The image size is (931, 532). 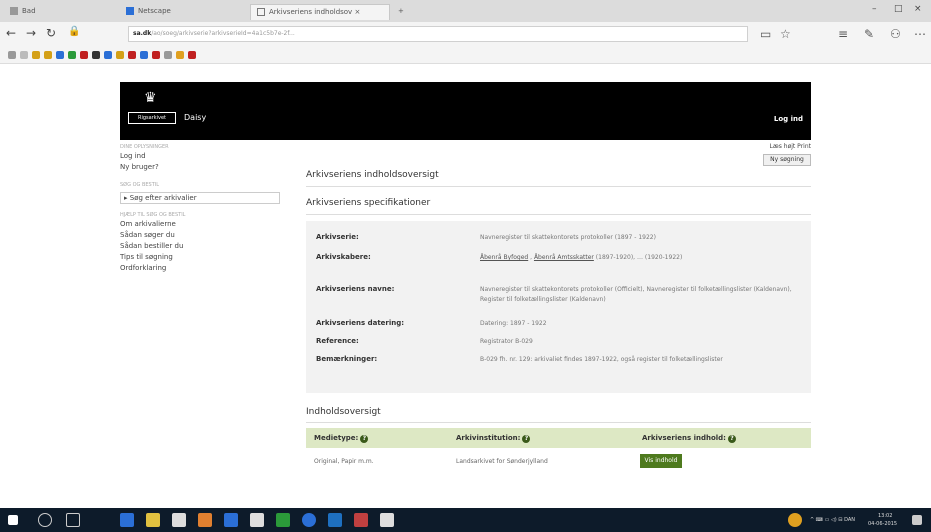 What do you see at coordinates (898, 9) in the screenshot?
I see `maximize-icon: □` at bounding box center [898, 9].